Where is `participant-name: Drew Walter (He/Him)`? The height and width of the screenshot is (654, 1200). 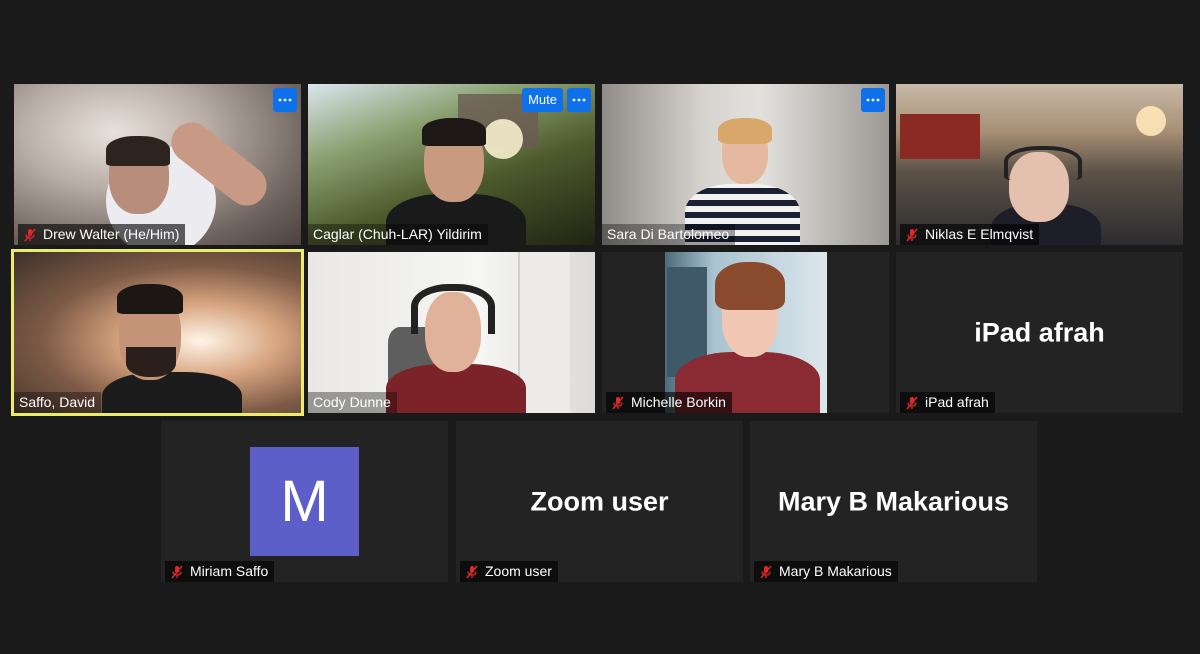
participant-name: Drew Walter (He/Him) is located at coordinates (111, 234).